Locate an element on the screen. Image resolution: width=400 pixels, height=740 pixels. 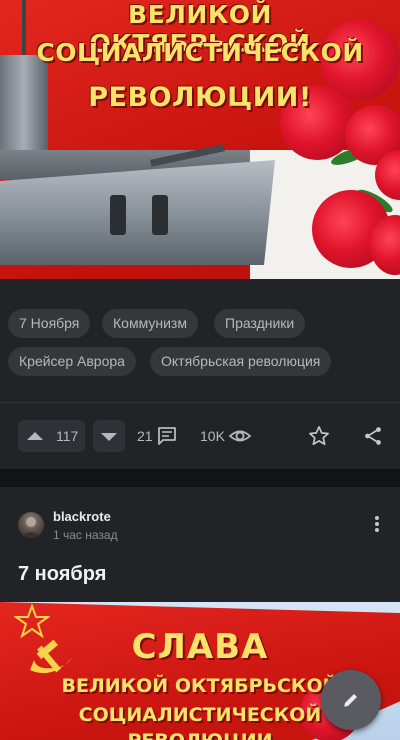
tag-communism: Коммунизм is located at coordinates (150, 323).